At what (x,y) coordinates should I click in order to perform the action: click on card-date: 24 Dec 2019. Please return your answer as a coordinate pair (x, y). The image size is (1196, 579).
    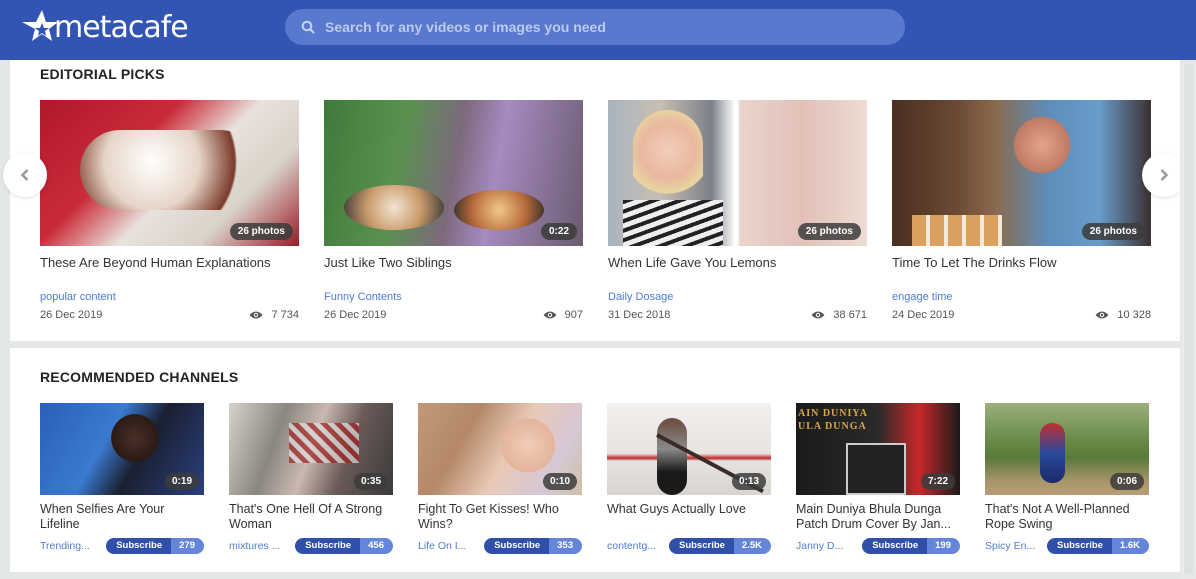
    Looking at the image, I should click on (923, 315).